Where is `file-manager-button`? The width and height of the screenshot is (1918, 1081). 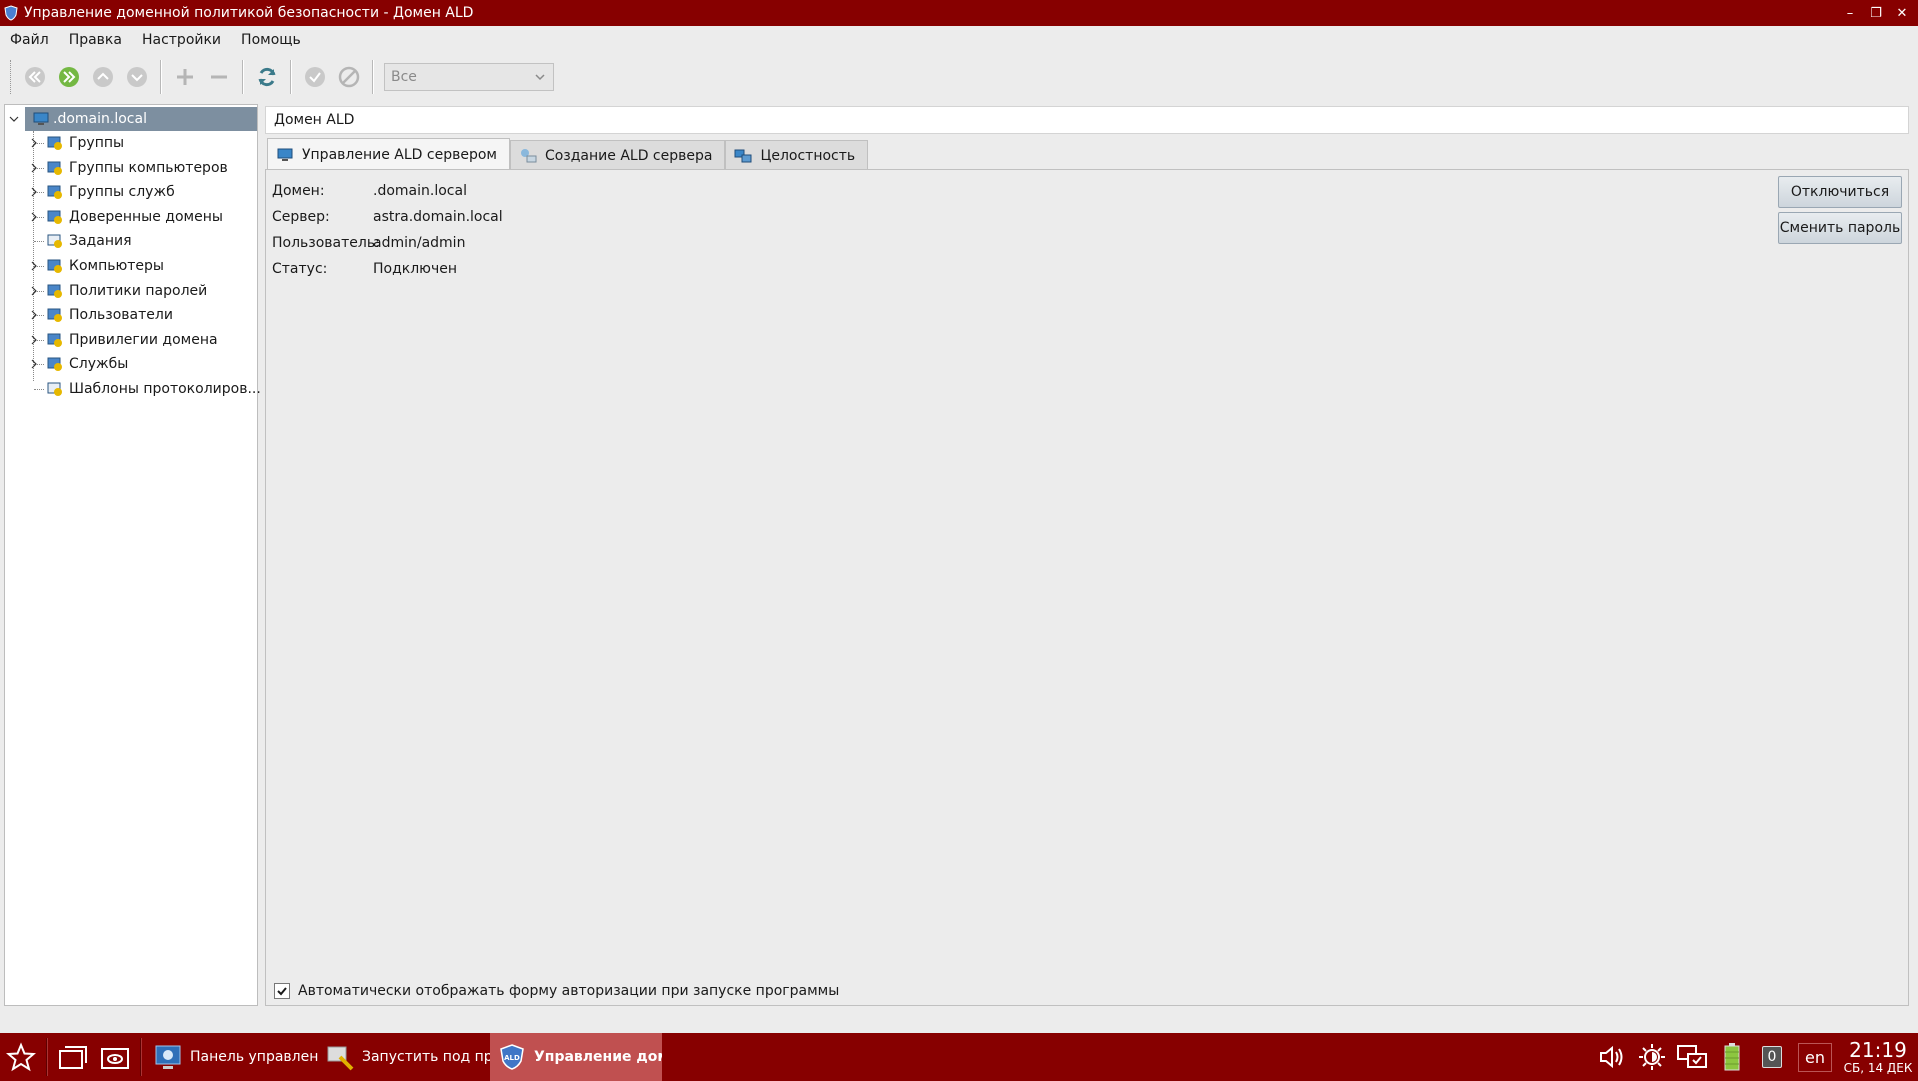
file-manager-button is located at coordinates (115, 1057).